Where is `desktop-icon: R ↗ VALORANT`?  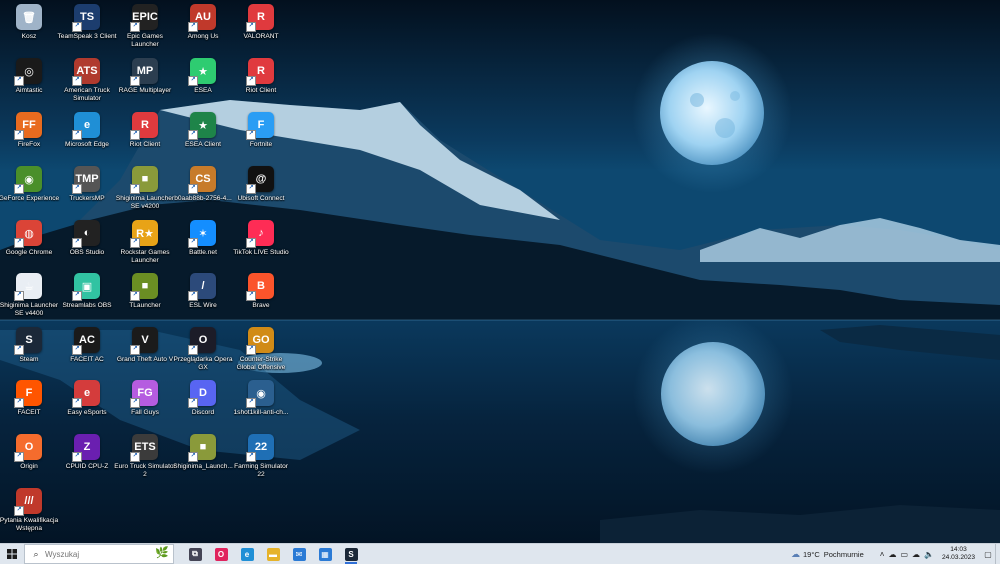 desktop-icon: R ↗ VALORANT is located at coordinates (261, 28).